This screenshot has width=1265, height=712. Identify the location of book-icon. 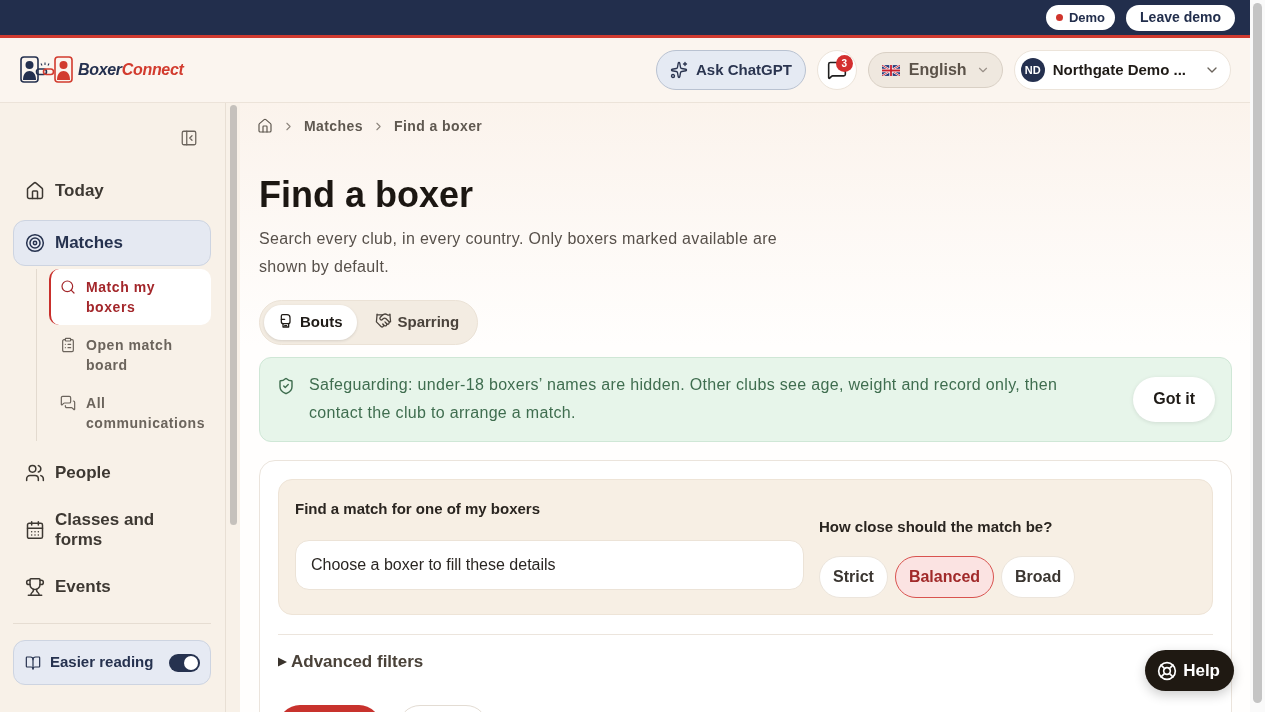
(33, 662).